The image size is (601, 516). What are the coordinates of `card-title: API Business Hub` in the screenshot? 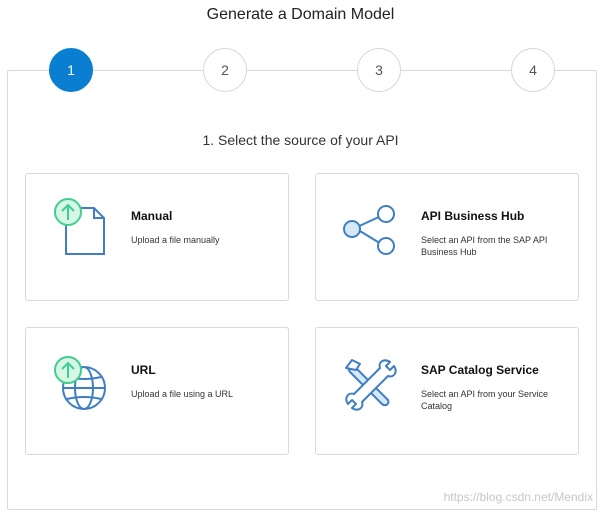 It's located at (473, 216).